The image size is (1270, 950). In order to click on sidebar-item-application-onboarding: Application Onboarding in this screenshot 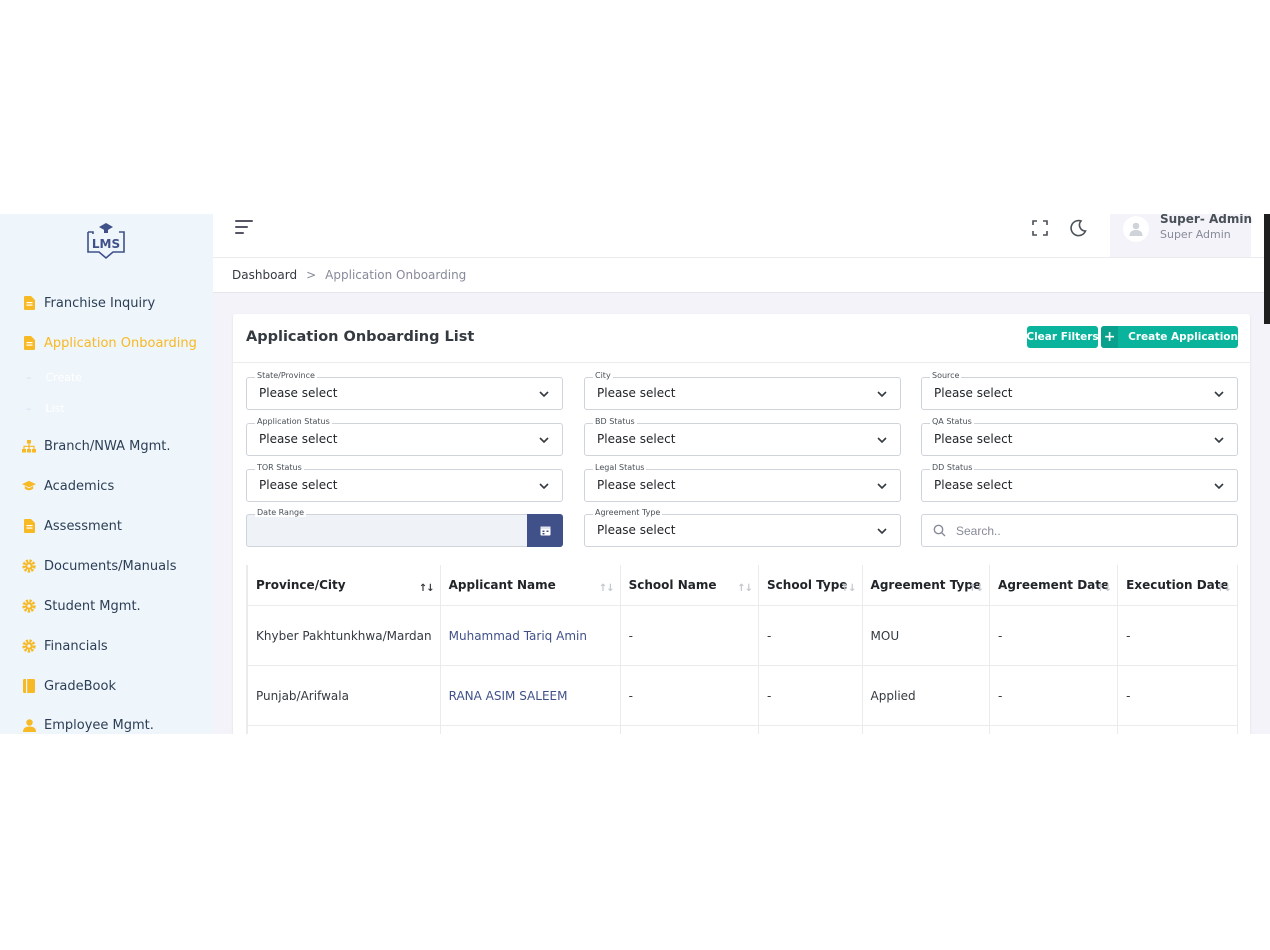, I will do `click(106, 343)`.